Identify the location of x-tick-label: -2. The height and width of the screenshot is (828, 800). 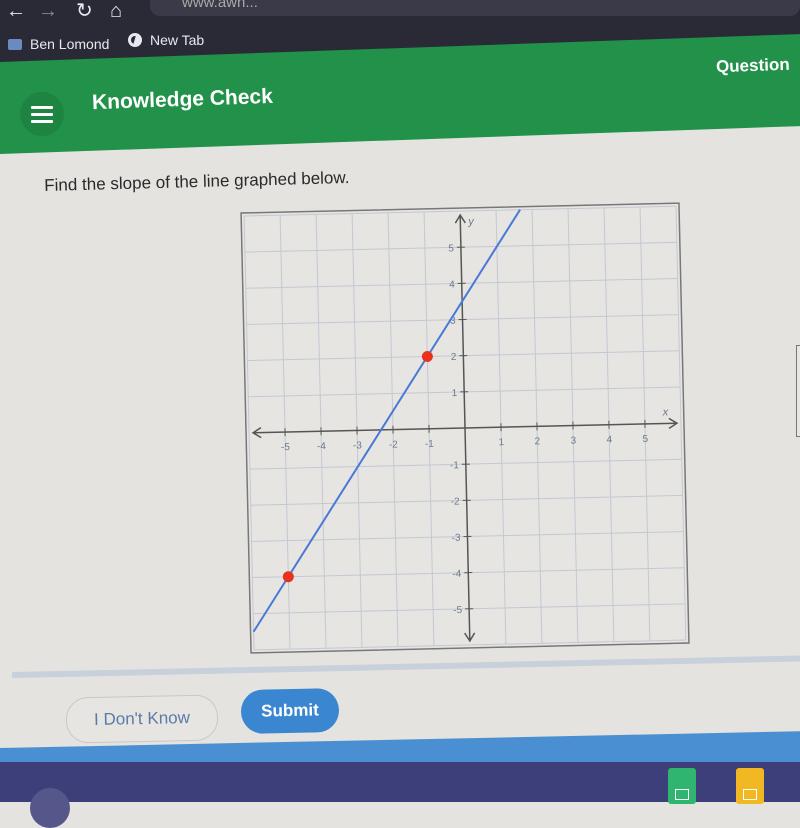
(394, 445).